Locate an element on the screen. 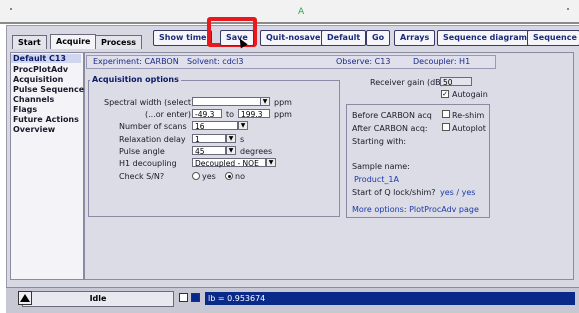 The image size is (579, 313). sidebar-item-flags: Flags is located at coordinates (25, 109).